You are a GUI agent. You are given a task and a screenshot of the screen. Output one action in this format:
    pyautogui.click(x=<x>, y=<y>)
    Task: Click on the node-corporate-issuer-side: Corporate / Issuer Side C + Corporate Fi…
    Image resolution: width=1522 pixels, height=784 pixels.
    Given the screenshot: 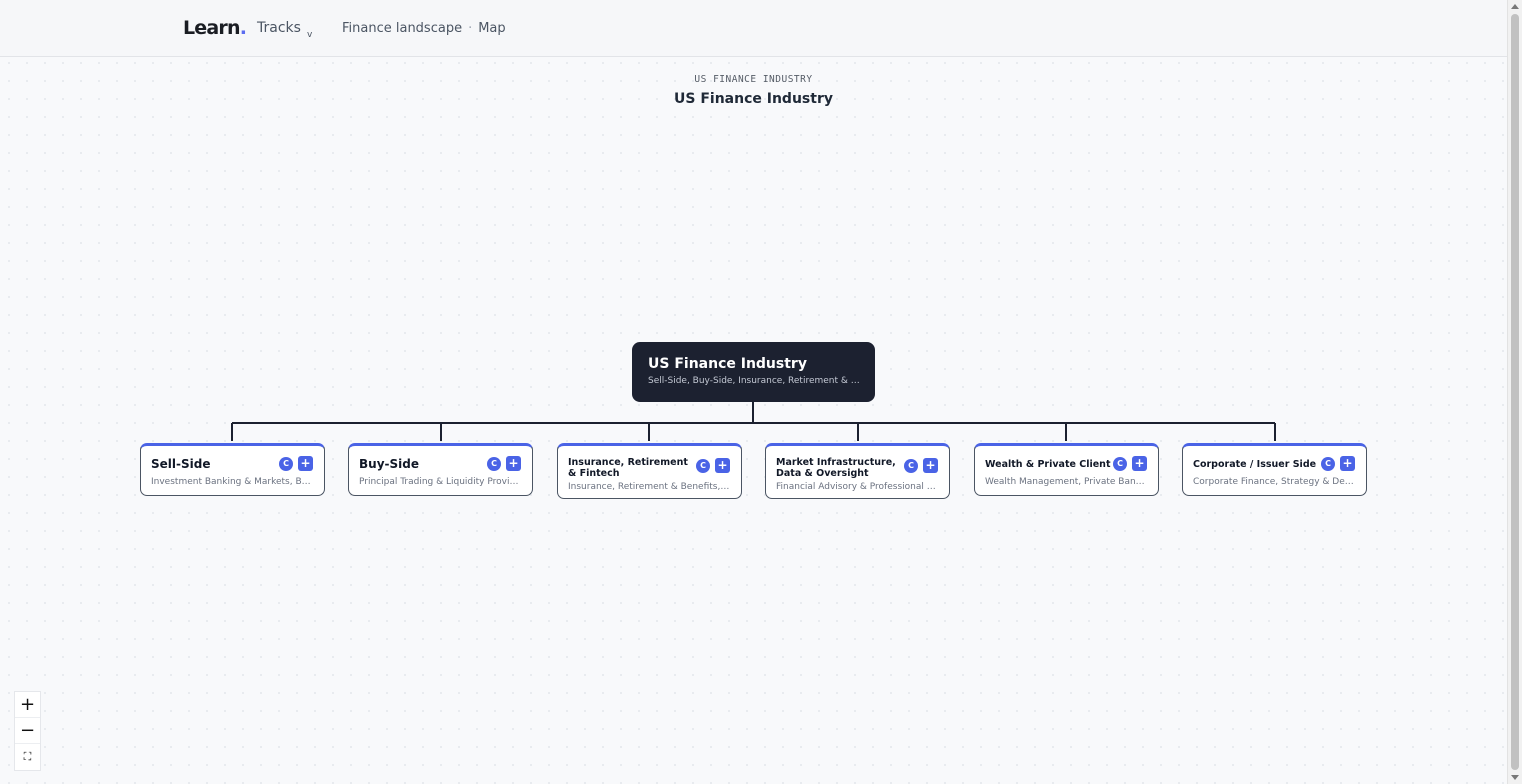 What is the action you would take?
    pyautogui.click(x=1274, y=469)
    